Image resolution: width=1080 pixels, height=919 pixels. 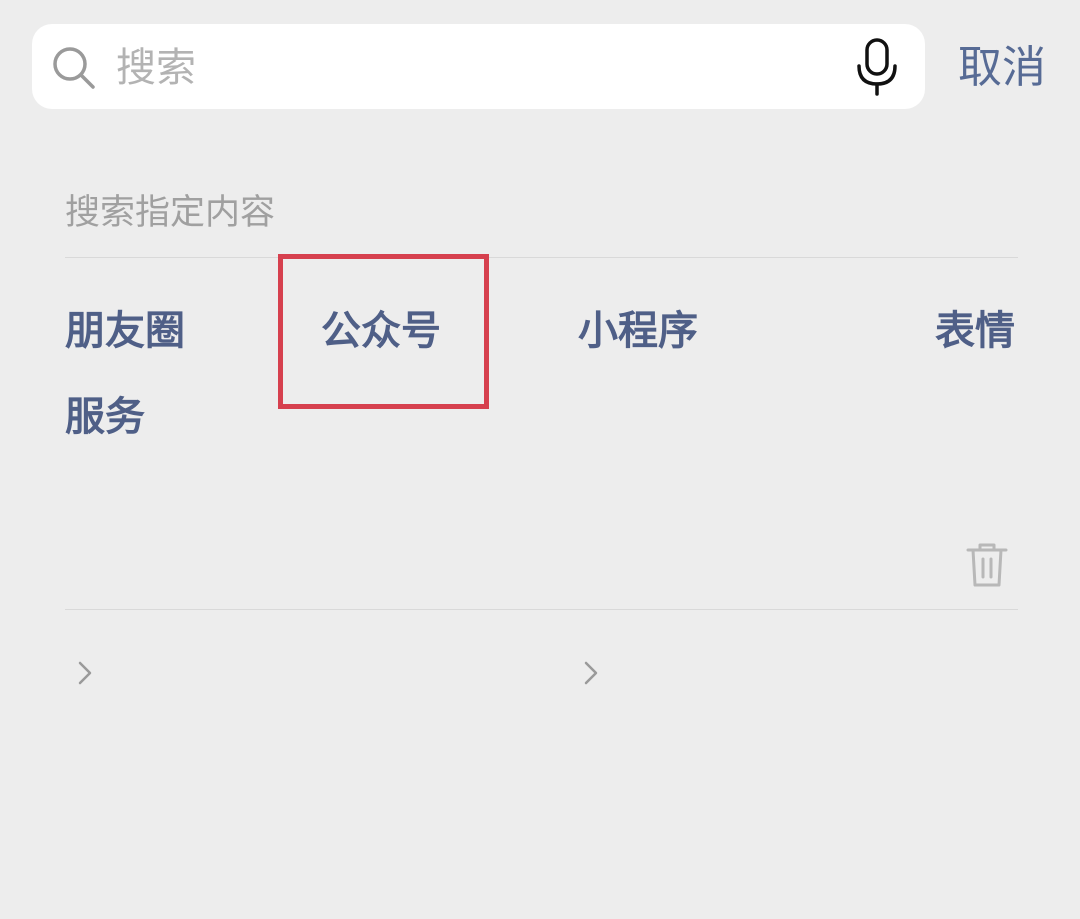 What do you see at coordinates (541, 609) in the screenshot?
I see `history-divider` at bounding box center [541, 609].